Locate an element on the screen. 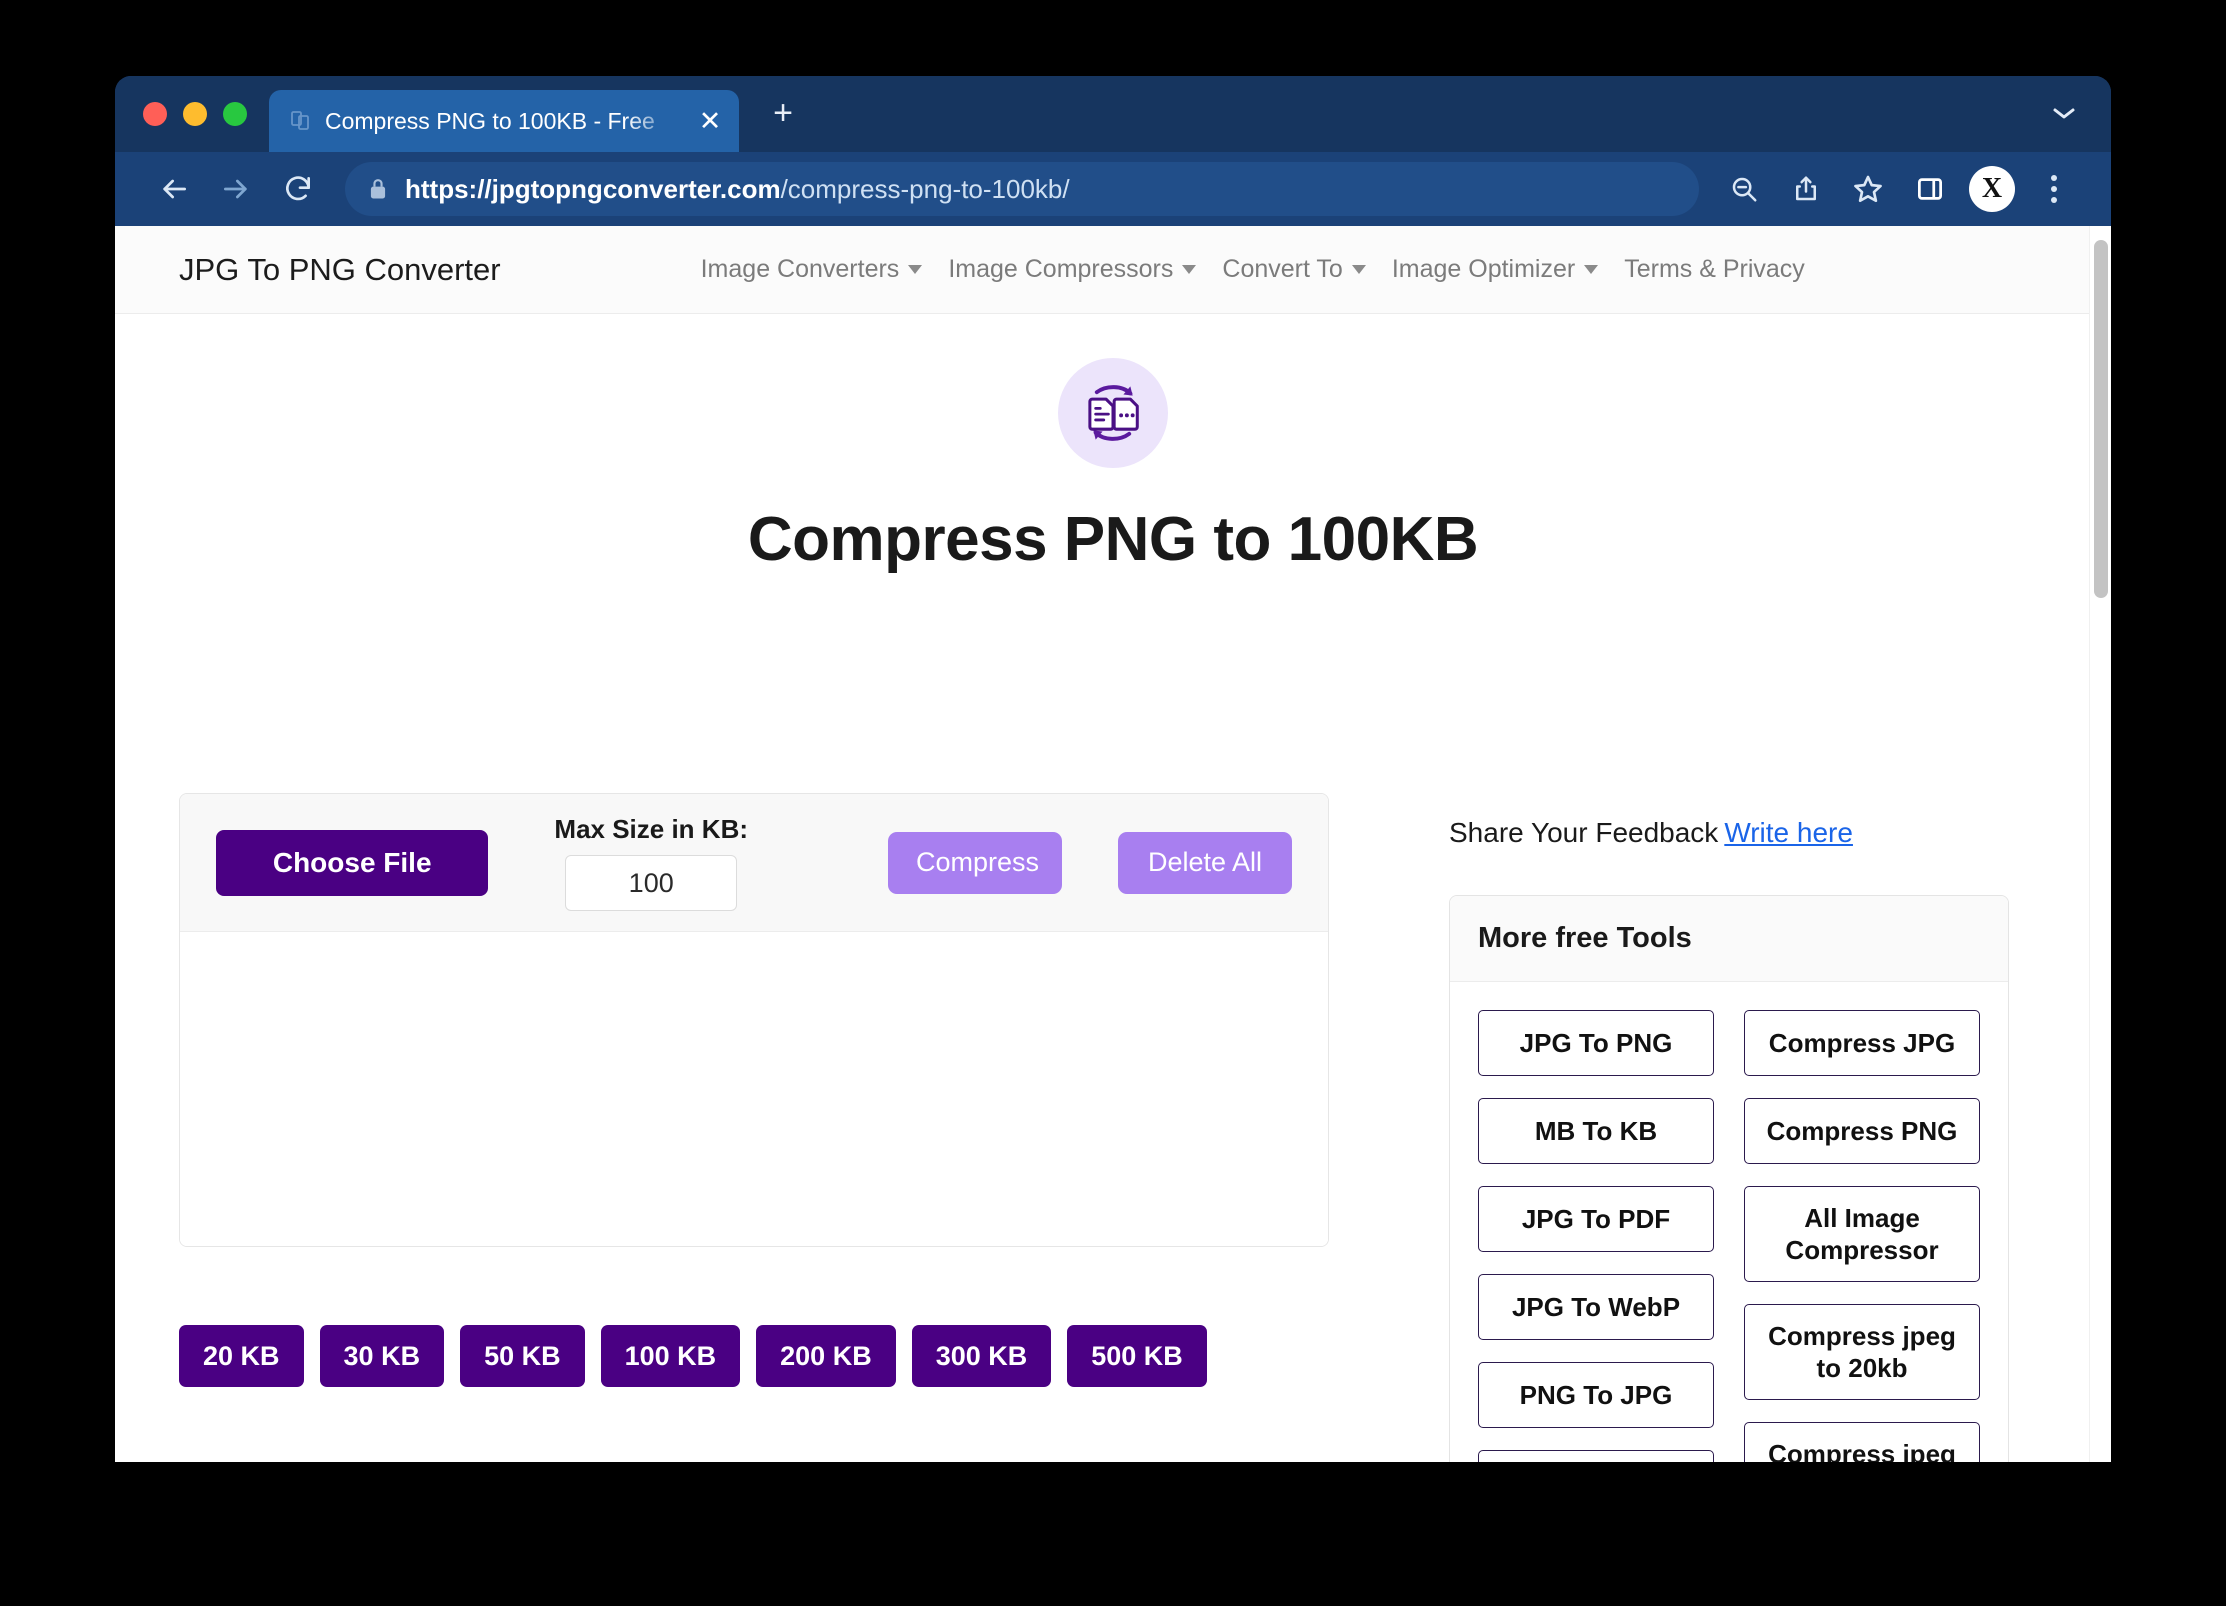  window-traffic-lights is located at coordinates (181, 127).